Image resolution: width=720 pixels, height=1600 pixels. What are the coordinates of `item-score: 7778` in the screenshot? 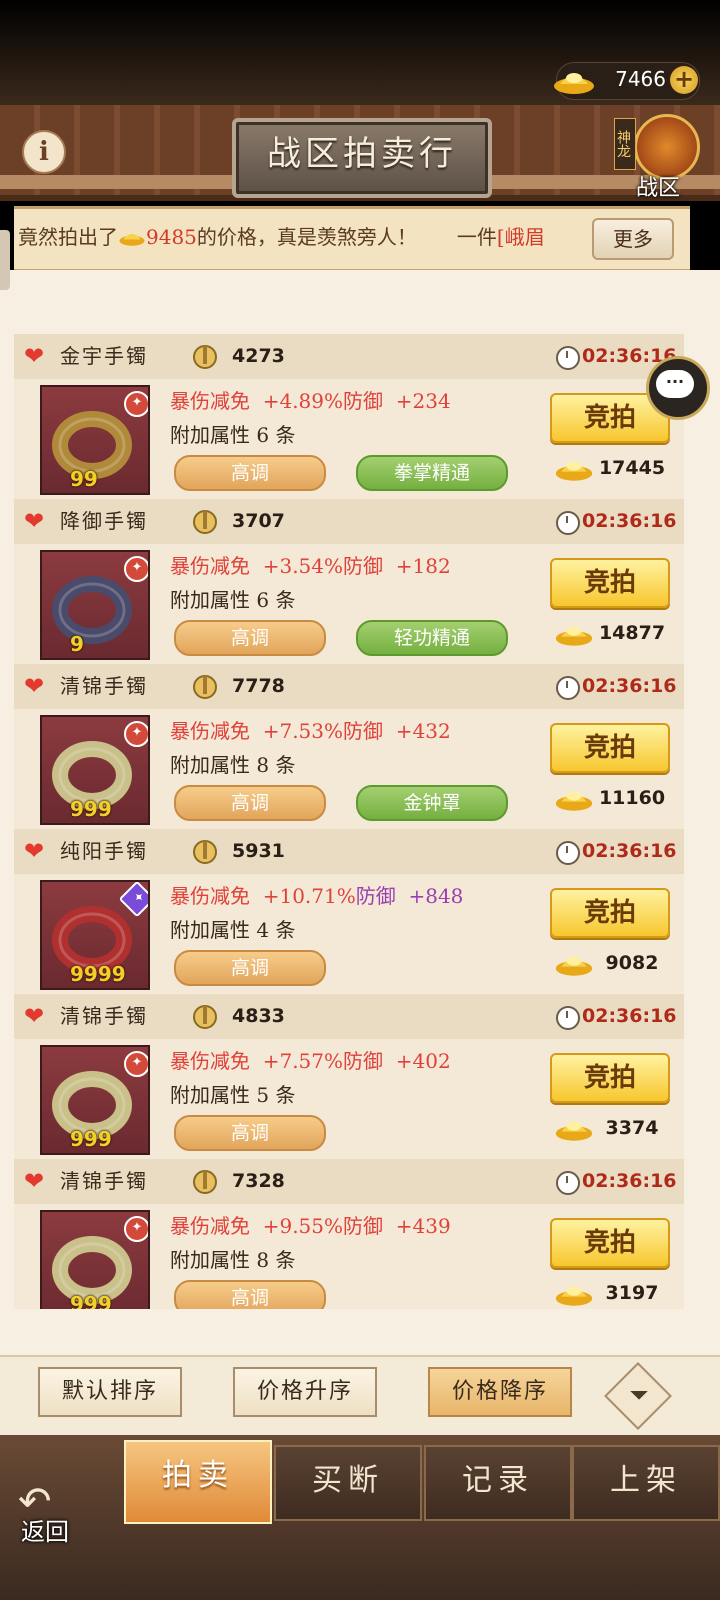 It's located at (258, 686).